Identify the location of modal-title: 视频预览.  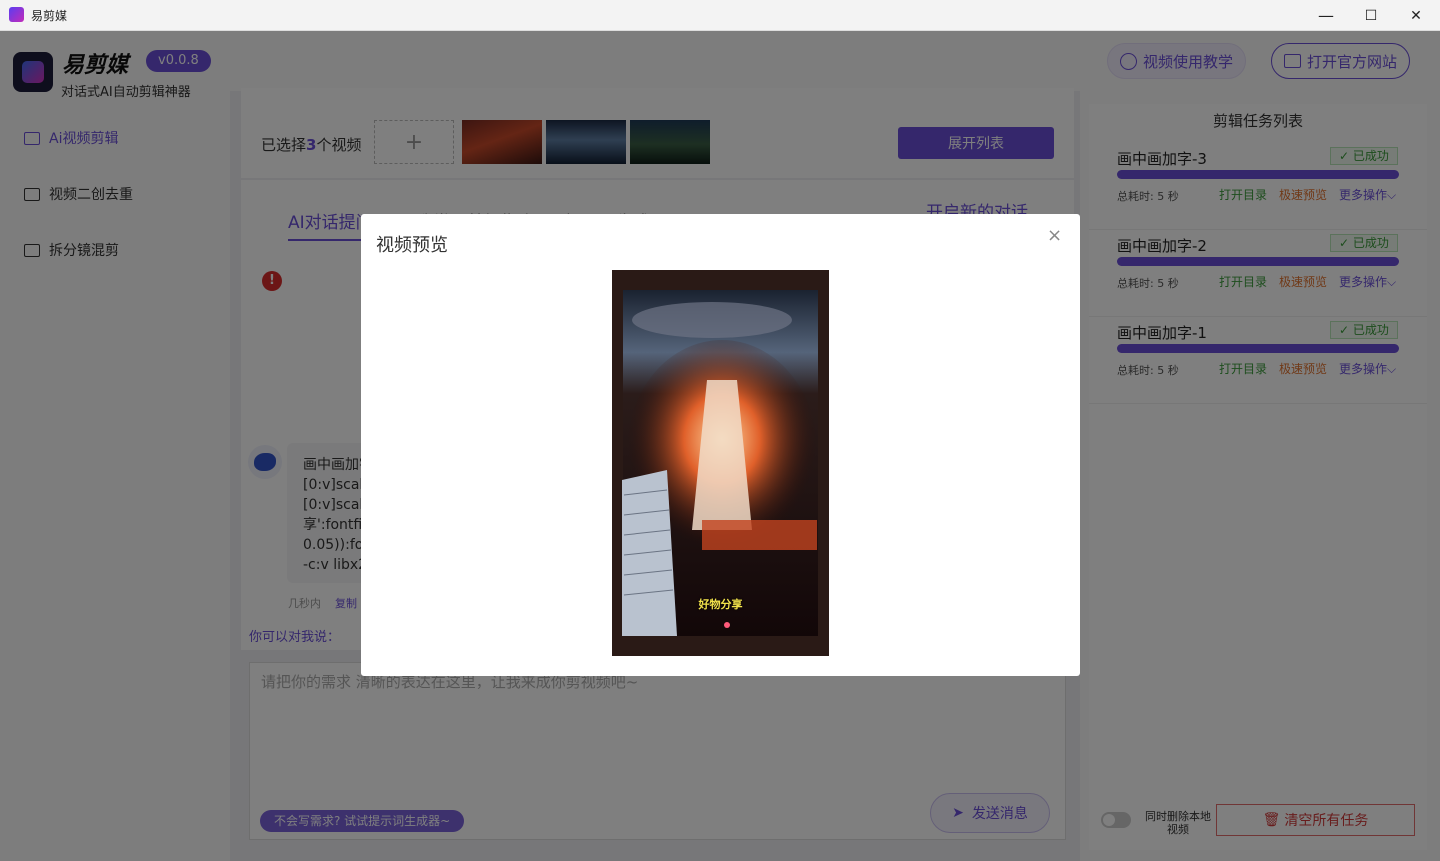
(412, 245).